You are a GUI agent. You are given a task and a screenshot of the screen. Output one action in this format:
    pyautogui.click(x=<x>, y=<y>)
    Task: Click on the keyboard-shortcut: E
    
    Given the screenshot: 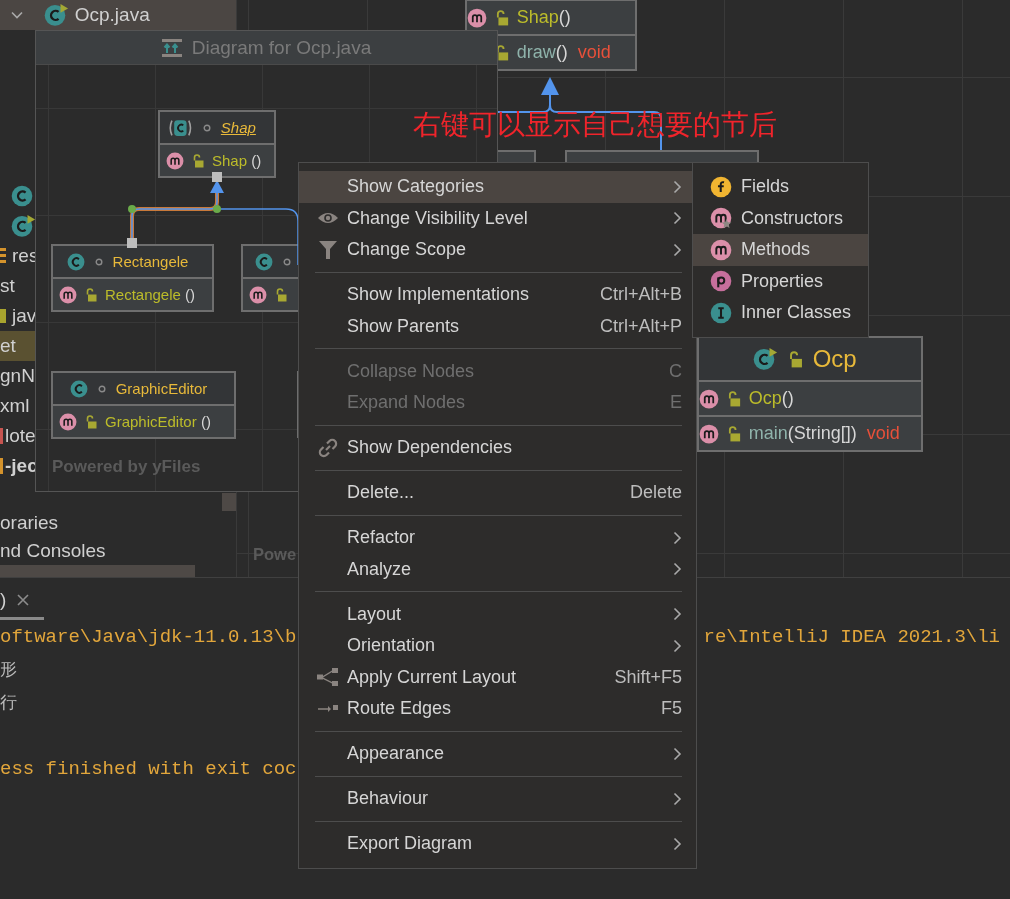 What is the action you would take?
    pyautogui.click(x=676, y=403)
    